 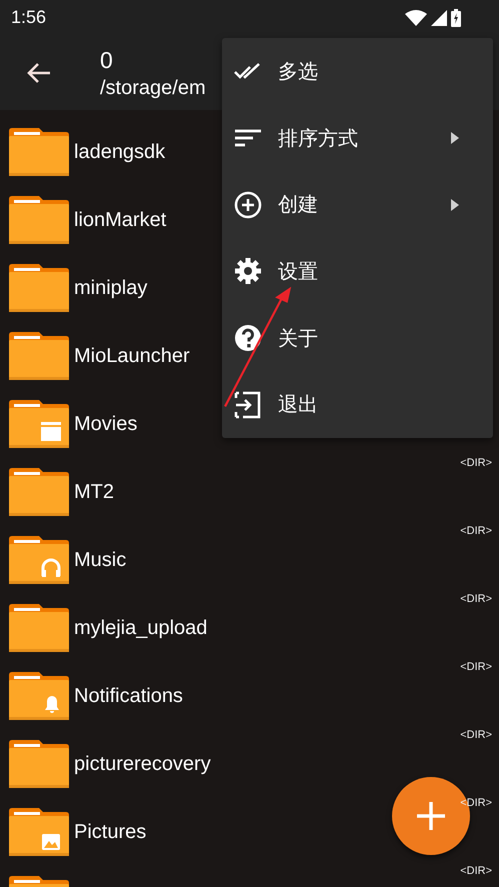 What do you see at coordinates (357, 338) in the screenshot?
I see `menu-item: 关于` at bounding box center [357, 338].